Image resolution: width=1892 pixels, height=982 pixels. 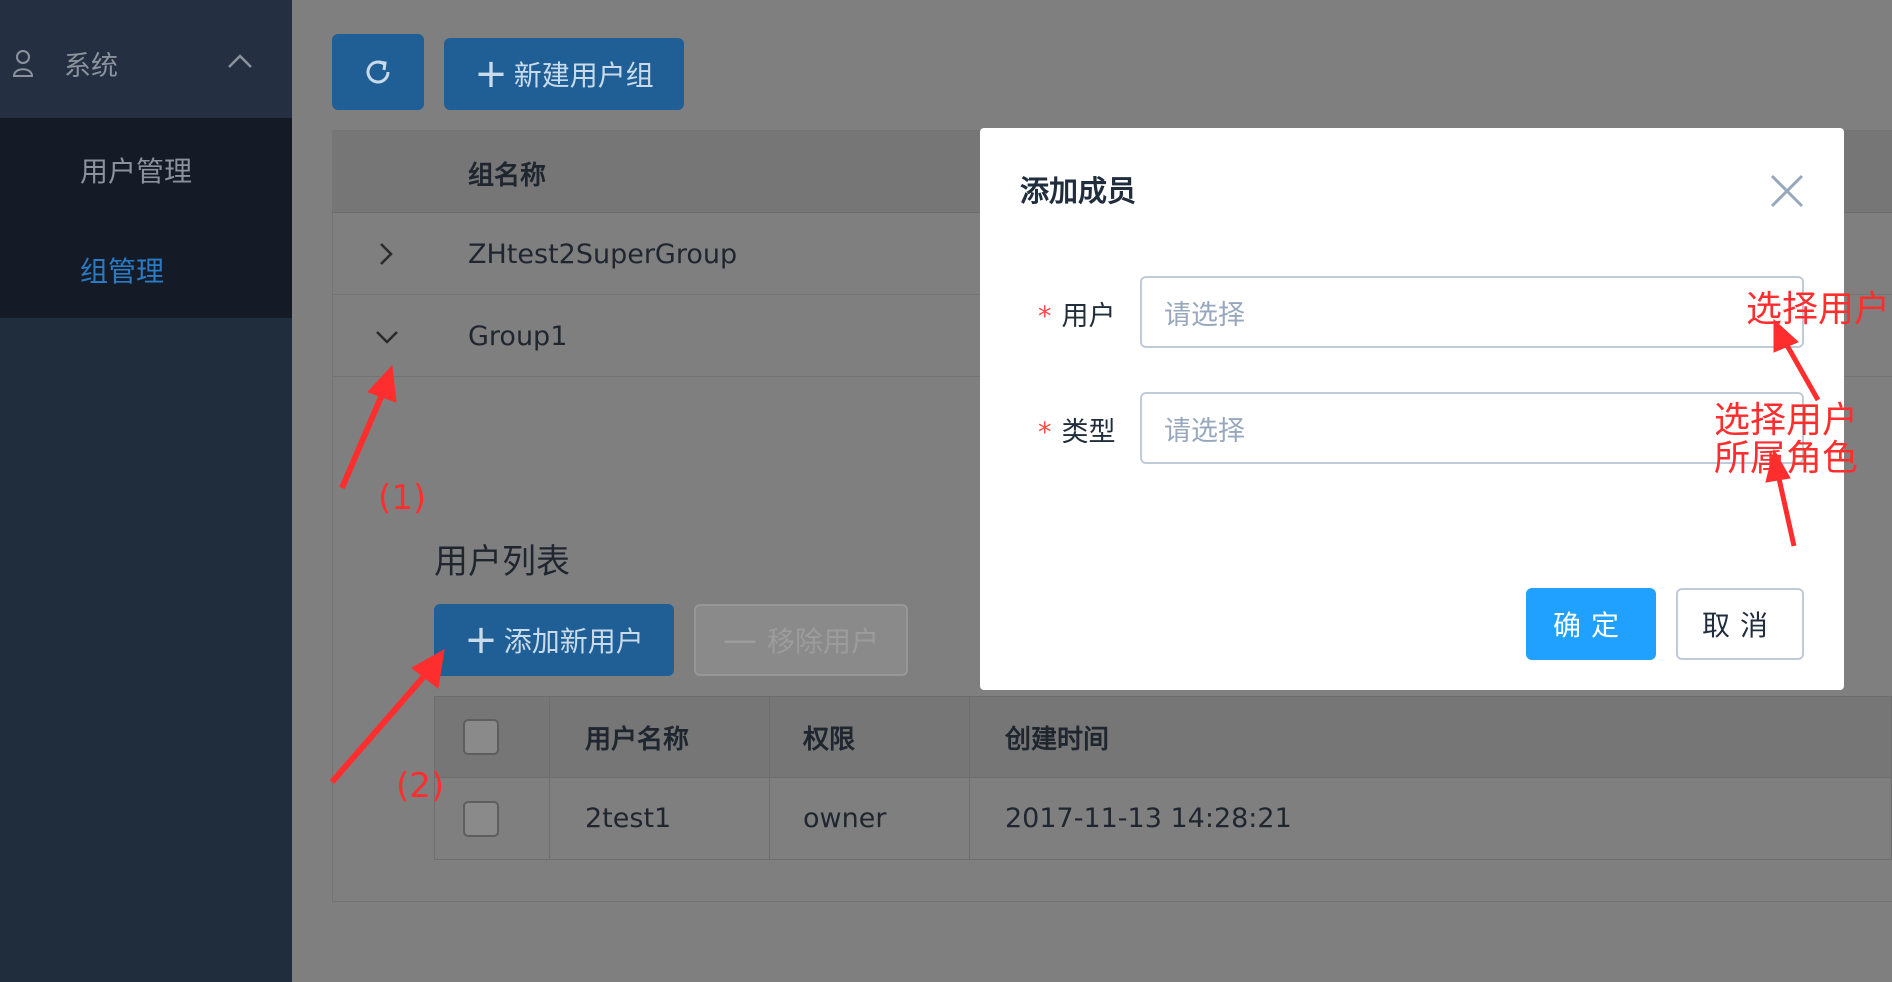 What do you see at coordinates (122, 270) in the screenshot?
I see `sidebar-item-group-management: 组管理` at bounding box center [122, 270].